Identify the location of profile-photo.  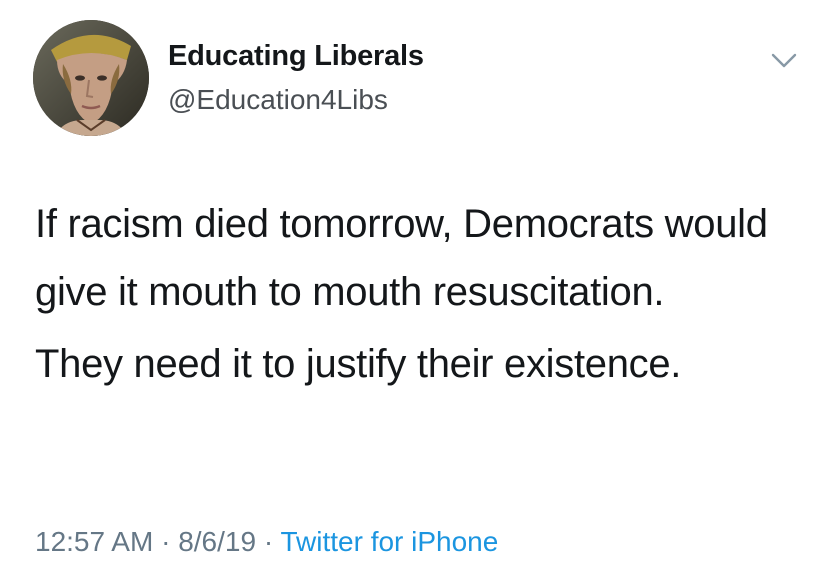
(91, 78).